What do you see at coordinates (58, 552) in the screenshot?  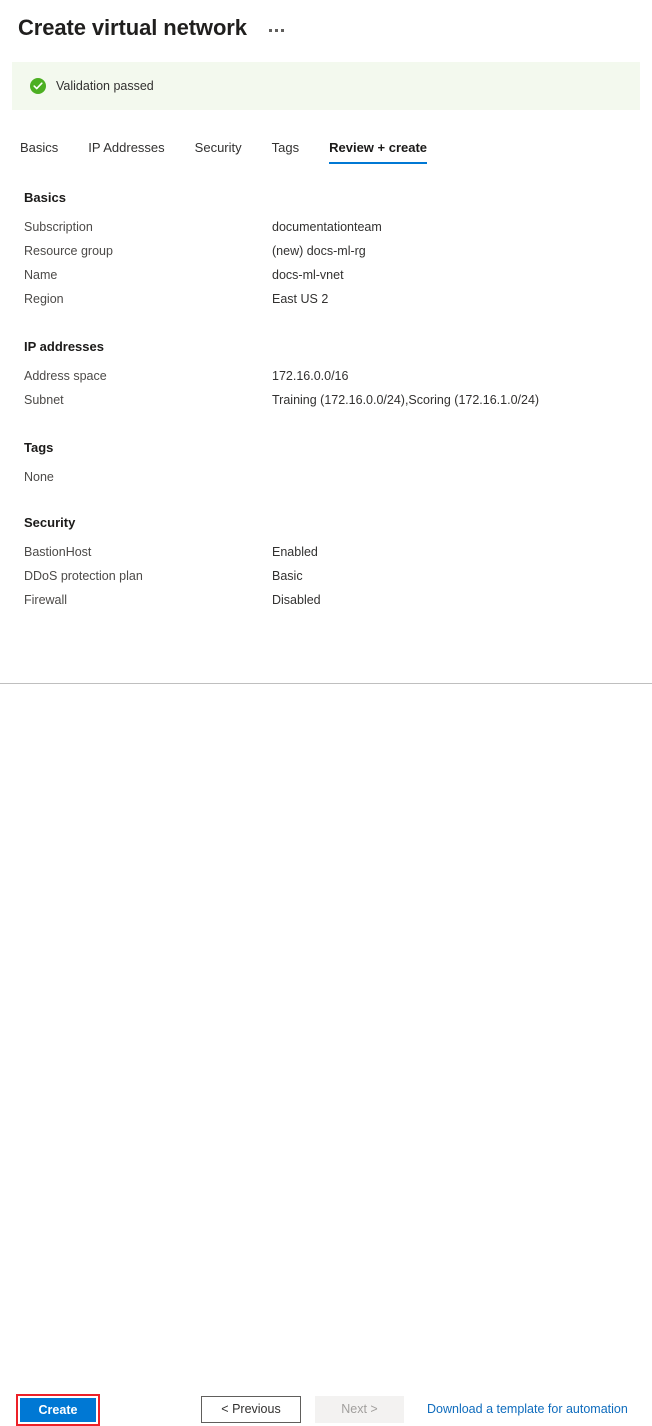 I see `row-key: BastionHost` at bounding box center [58, 552].